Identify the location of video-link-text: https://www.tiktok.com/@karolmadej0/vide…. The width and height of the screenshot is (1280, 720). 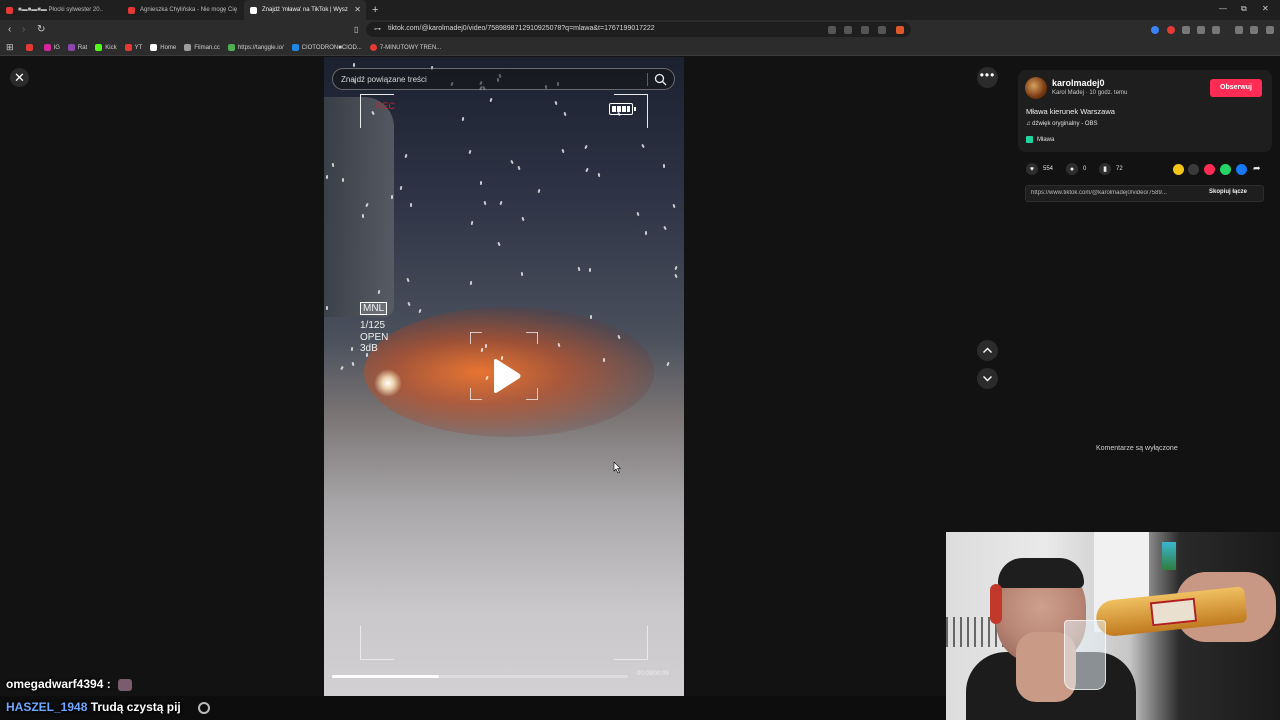
(1117, 193).